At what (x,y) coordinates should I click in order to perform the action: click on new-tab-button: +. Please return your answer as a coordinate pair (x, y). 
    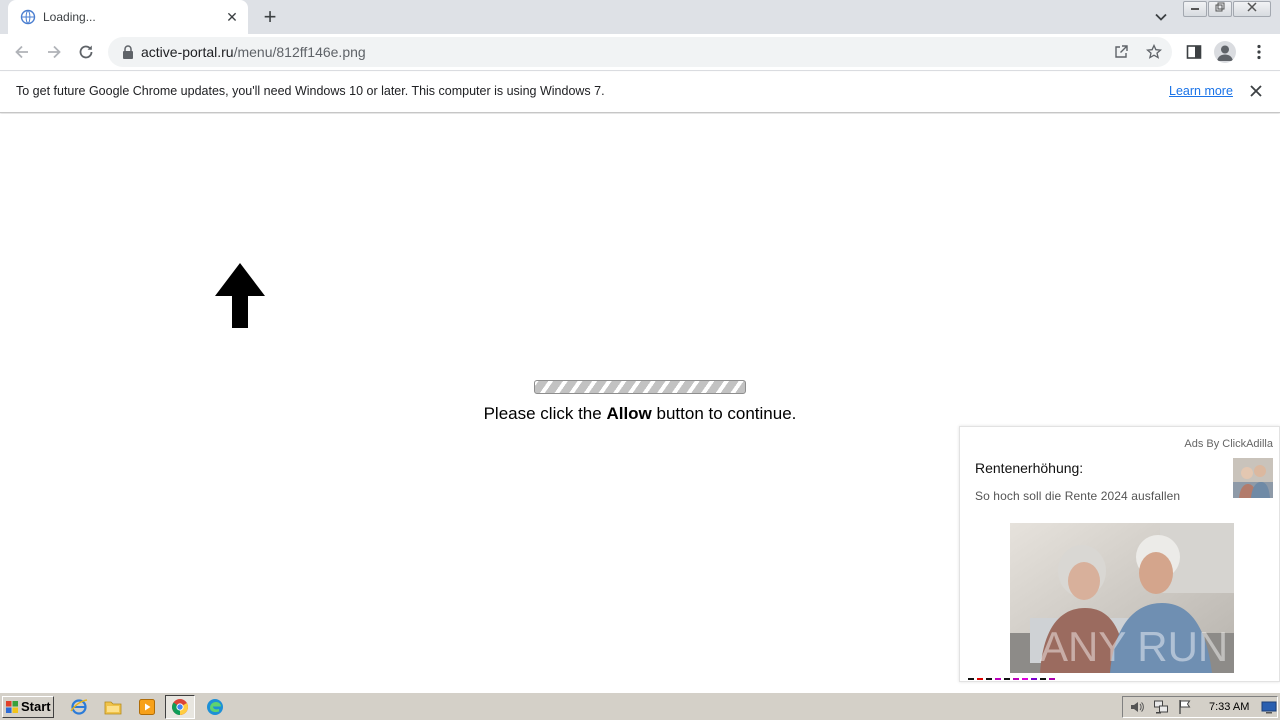
    Looking at the image, I should click on (270, 17).